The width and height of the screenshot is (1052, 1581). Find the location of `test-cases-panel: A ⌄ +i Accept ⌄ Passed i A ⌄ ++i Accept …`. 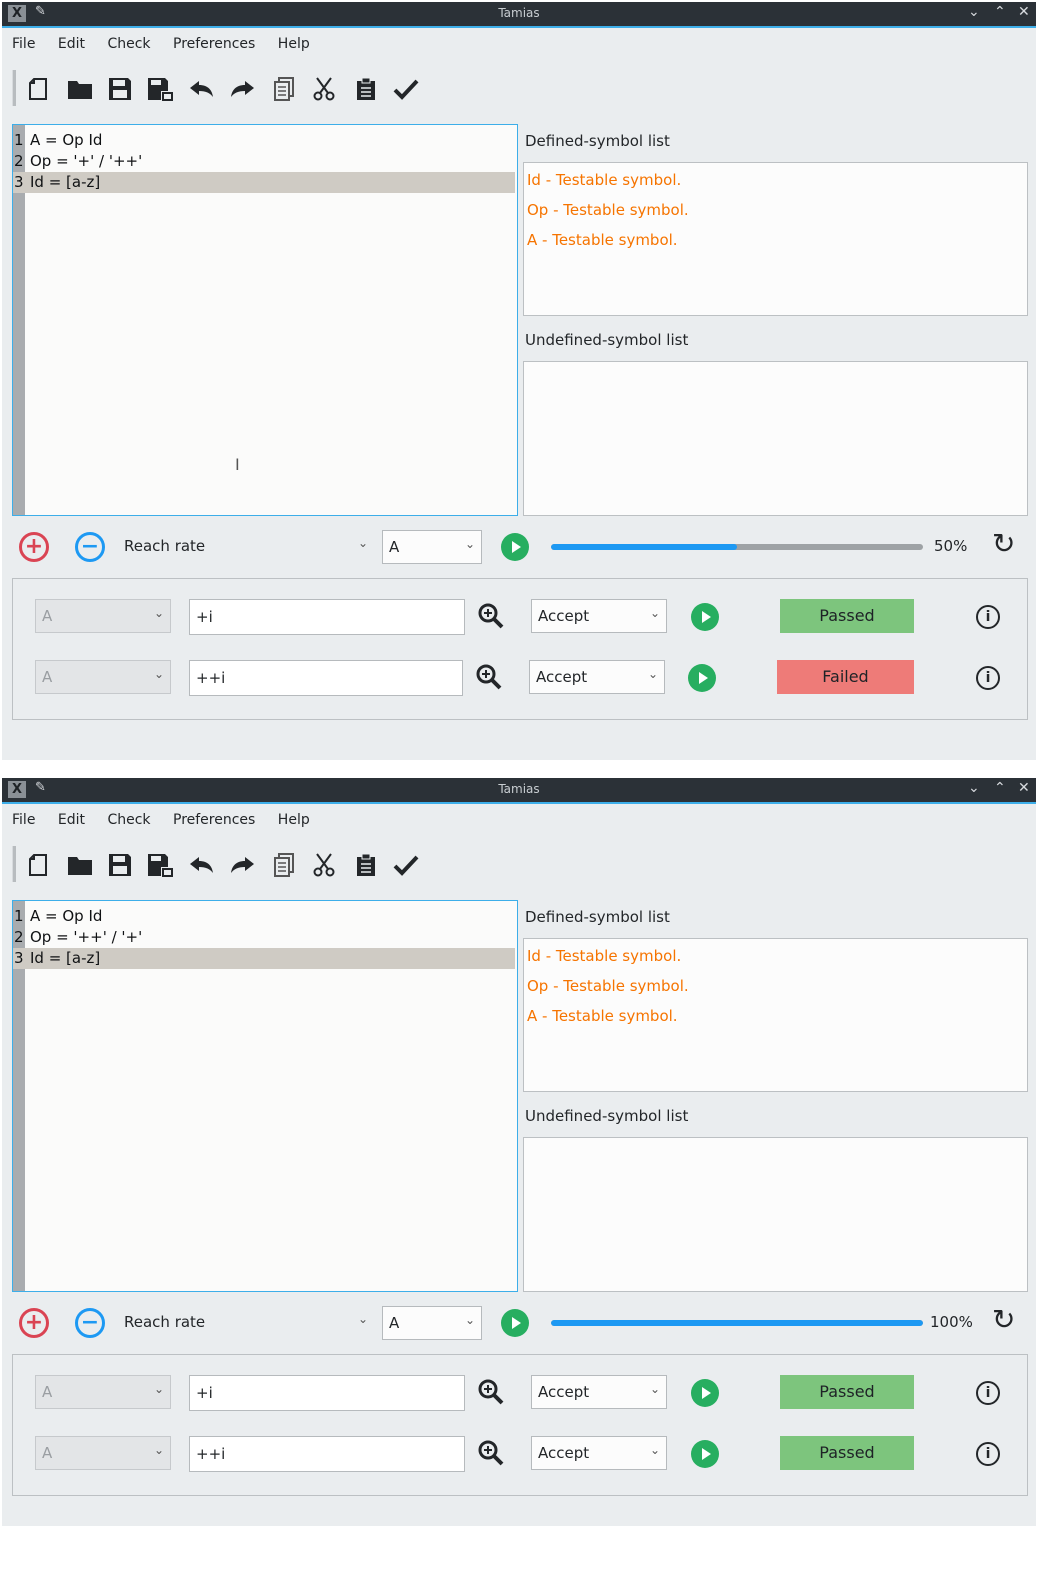

test-cases-panel: A ⌄ +i Accept ⌄ Passed i A ⌄ ++i Accept … is located at coordinates (520, 649).